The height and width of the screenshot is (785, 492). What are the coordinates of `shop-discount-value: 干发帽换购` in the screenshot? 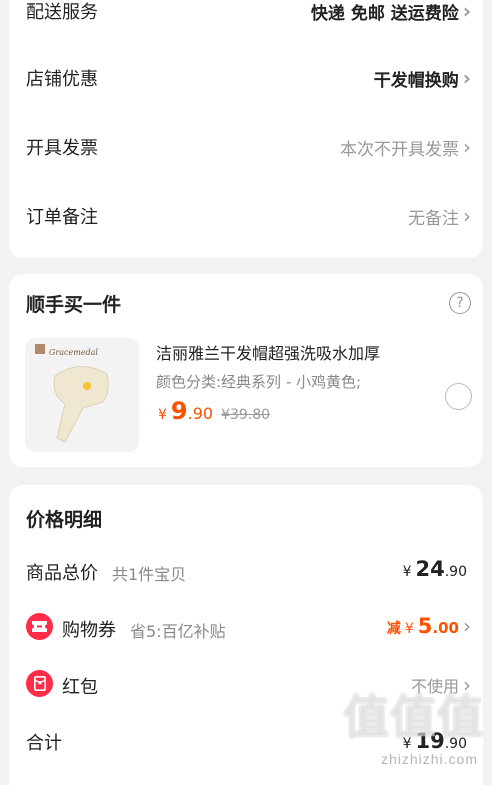 It's located at (416, 80).